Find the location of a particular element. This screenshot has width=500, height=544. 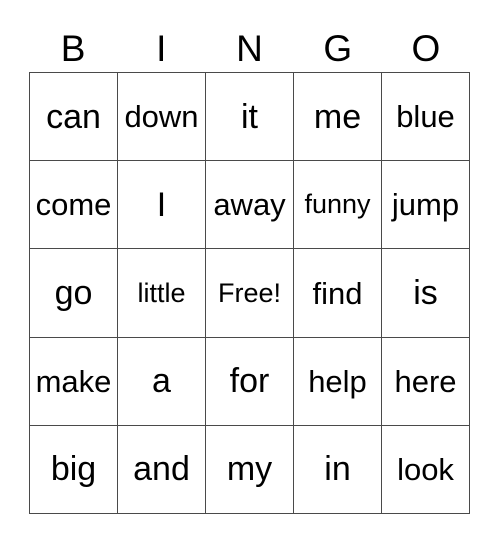

bingo-cell-label: for is located at coordinates (249, 381).